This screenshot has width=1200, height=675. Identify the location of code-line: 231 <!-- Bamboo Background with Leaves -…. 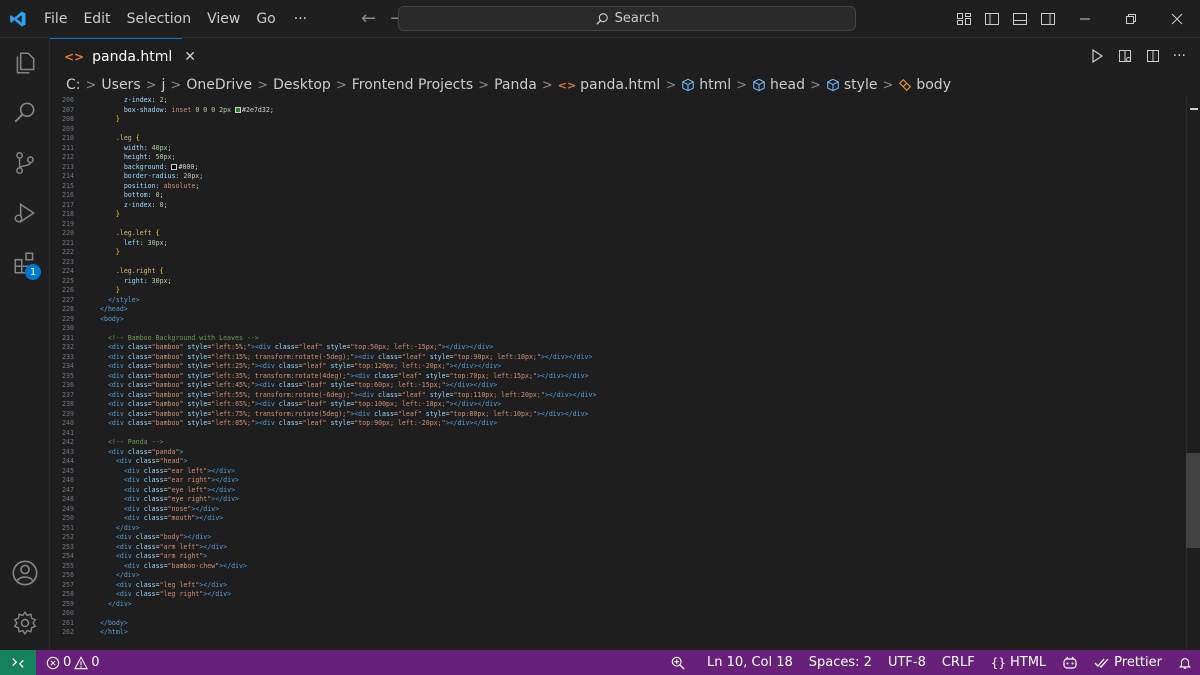
(615, 339).